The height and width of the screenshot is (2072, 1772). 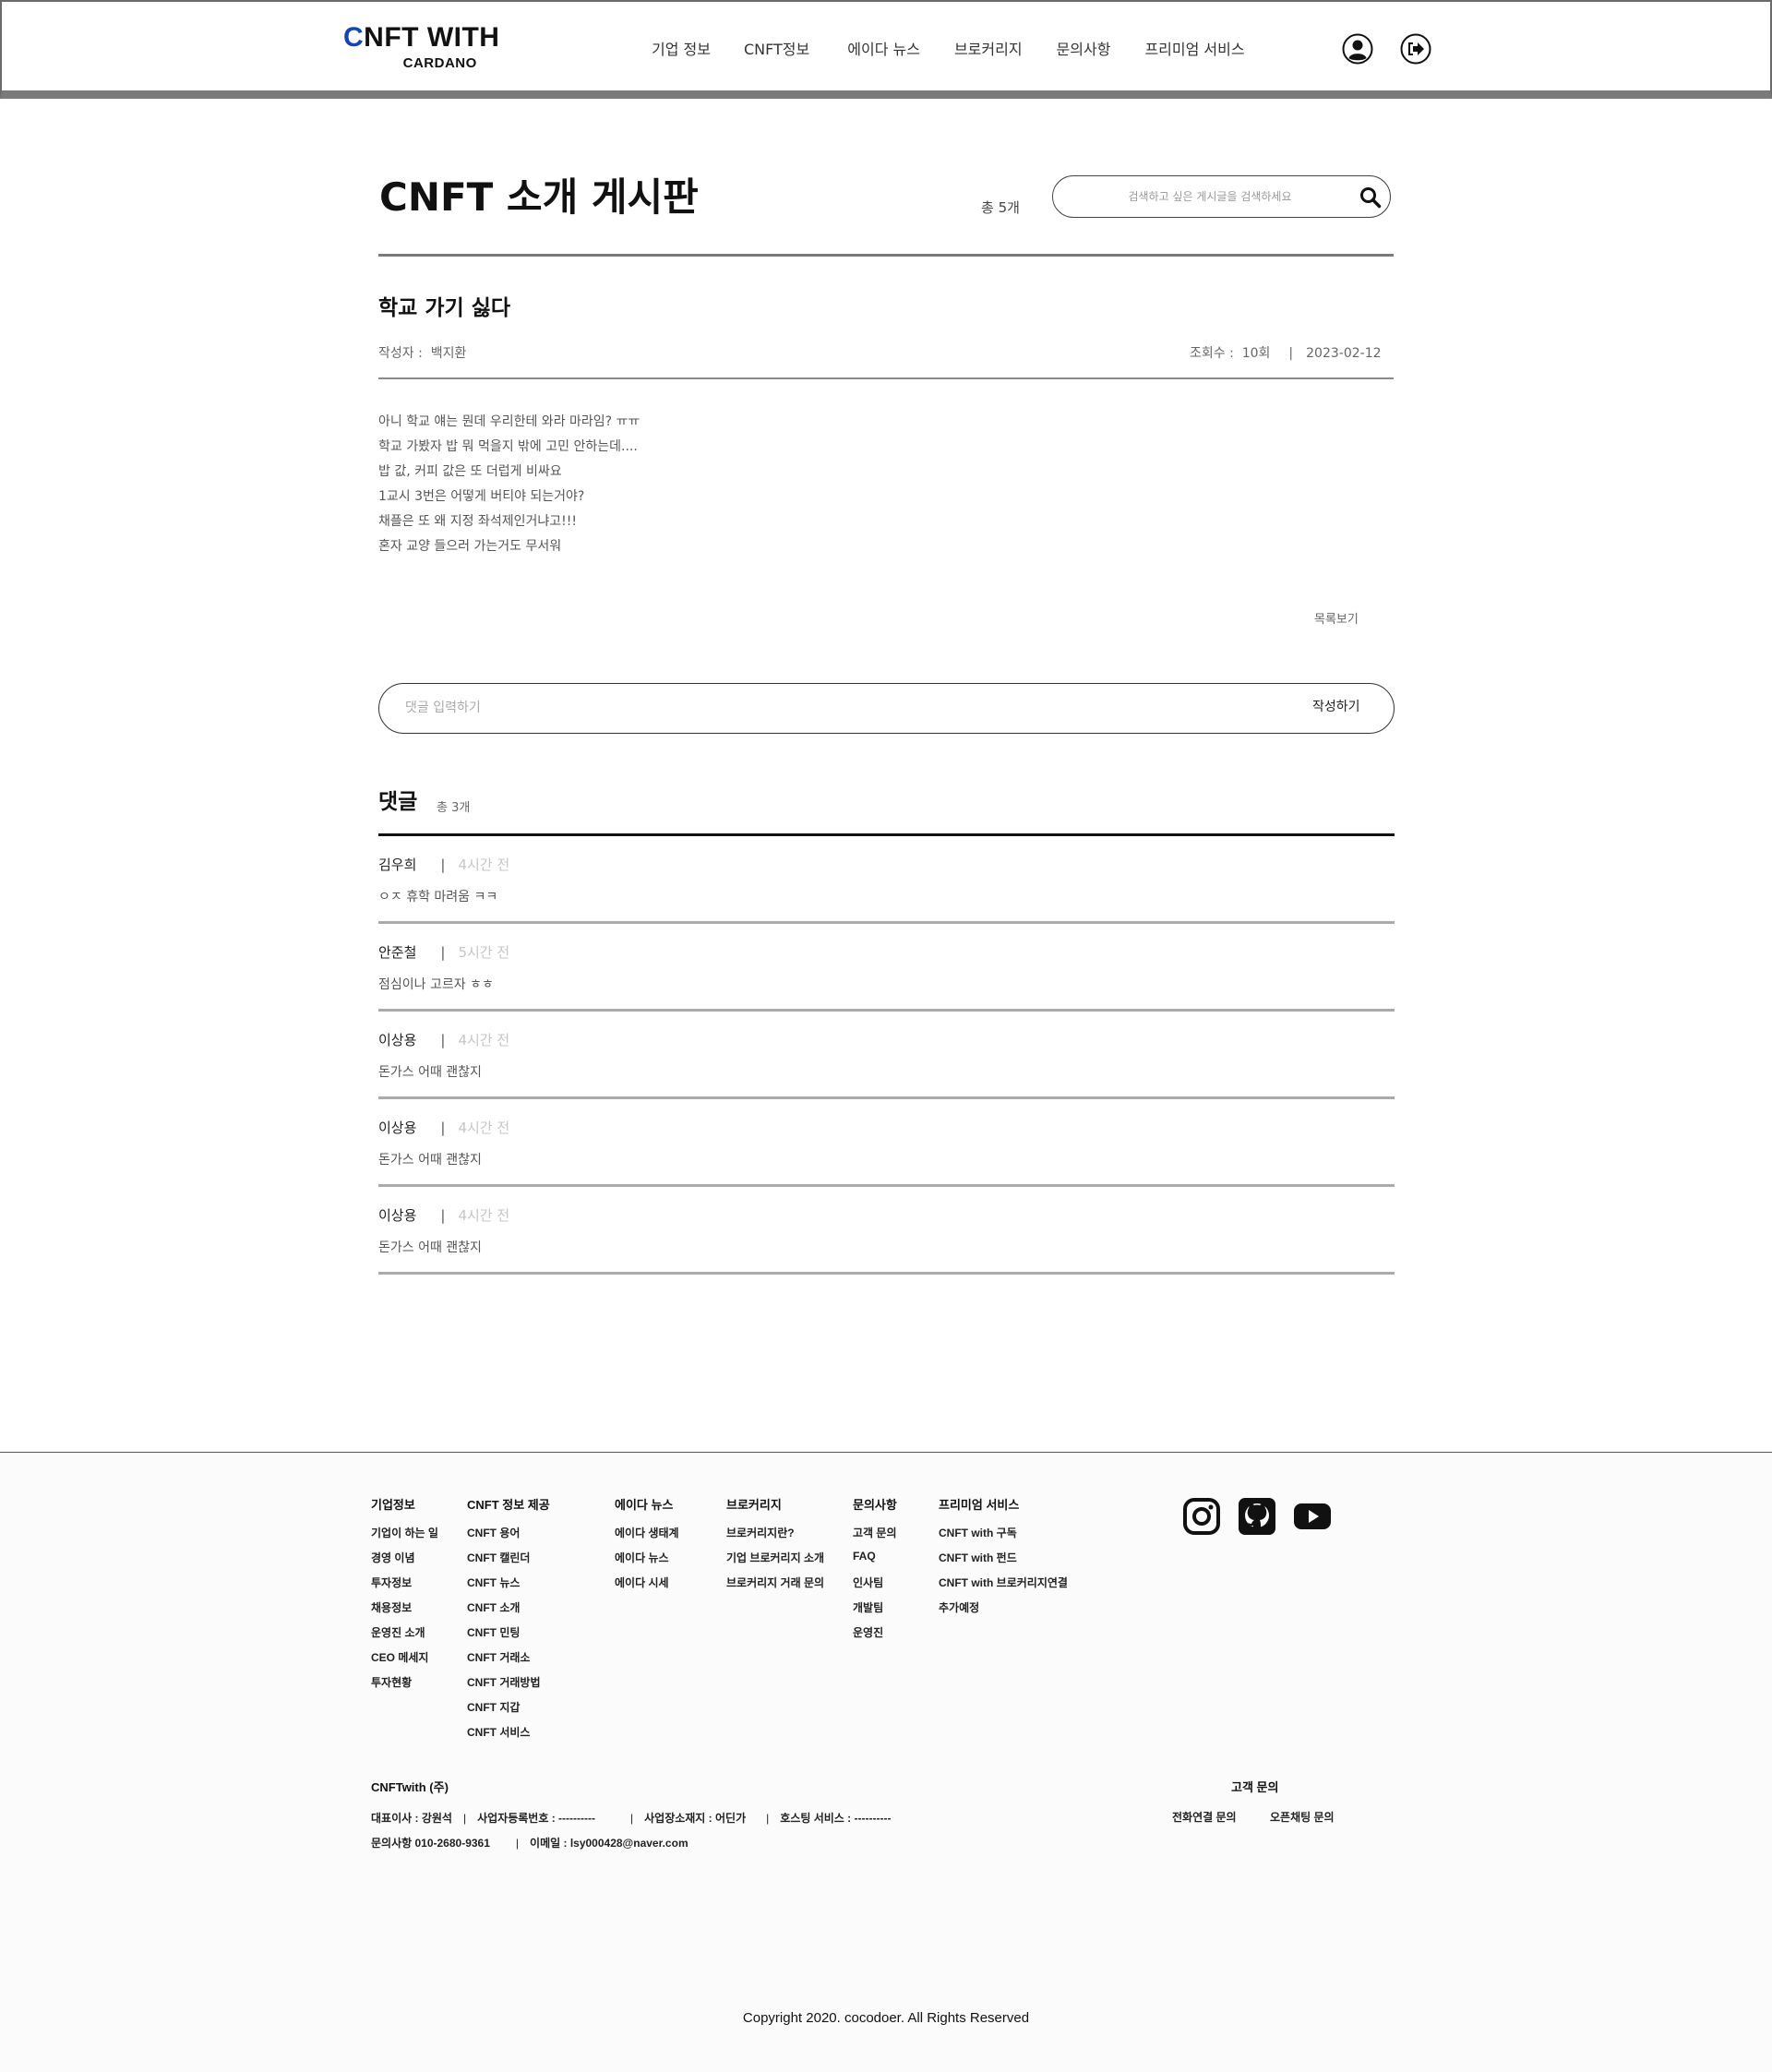 What do you see at coordinates (775, 1587) in the screenshot?
I see `footer-link: 브로커리지 거래 문의` at bounding box center [775, 1587].